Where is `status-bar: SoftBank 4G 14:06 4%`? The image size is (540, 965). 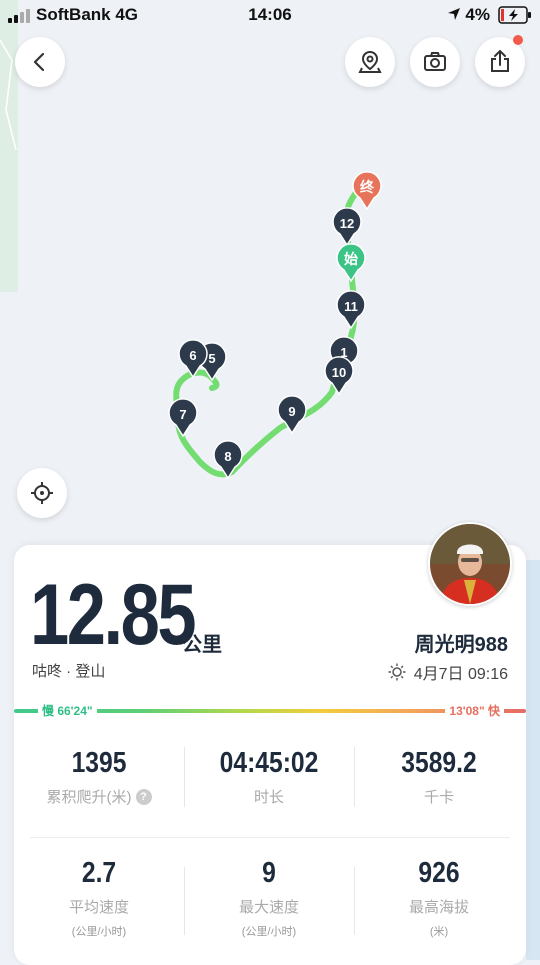 status-bar: SoftBank 4G 14:06 4% is located at coordinates (270, 15).